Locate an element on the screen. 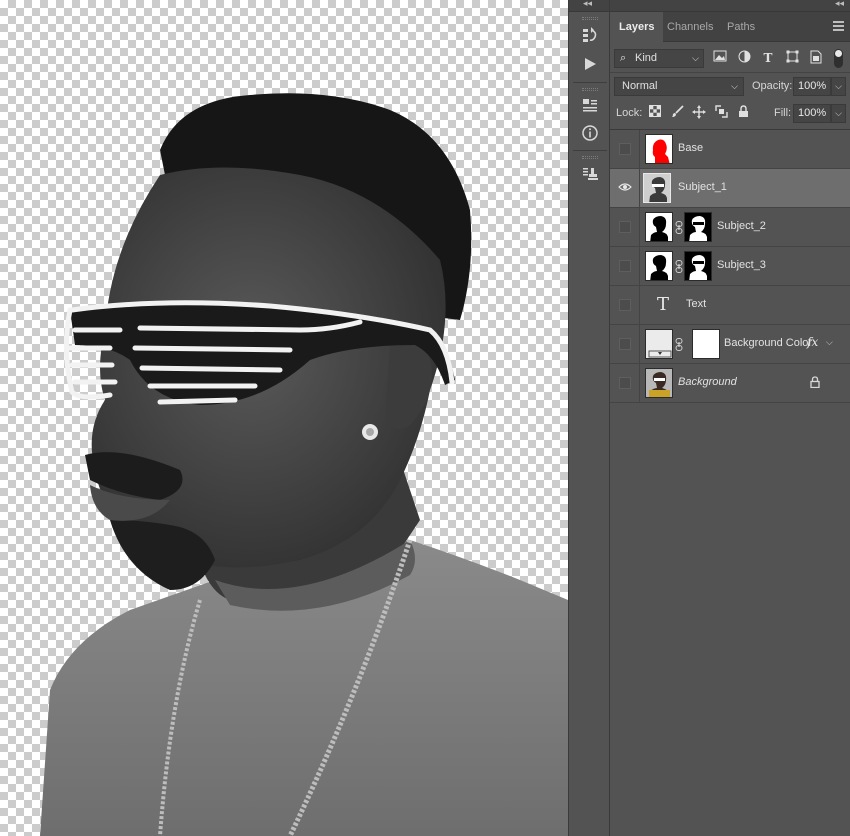  clone-source-icon is located at coordinates (590, 174).